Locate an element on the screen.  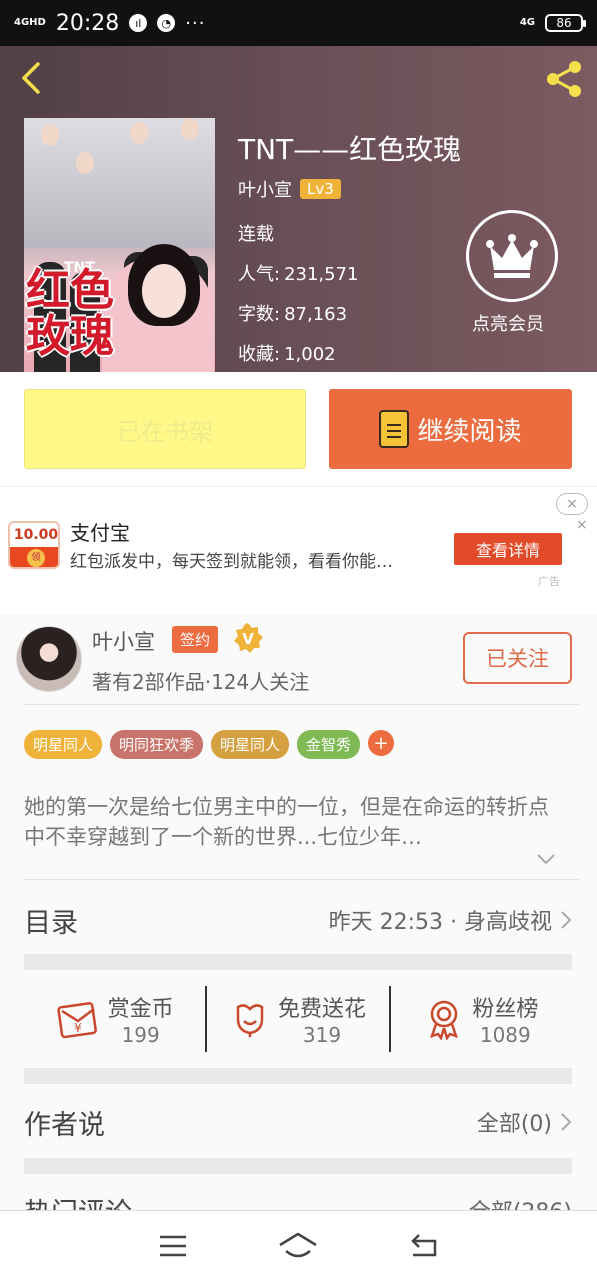
on-shelf-button: 已在书架 is located at coordinates (165, 429).